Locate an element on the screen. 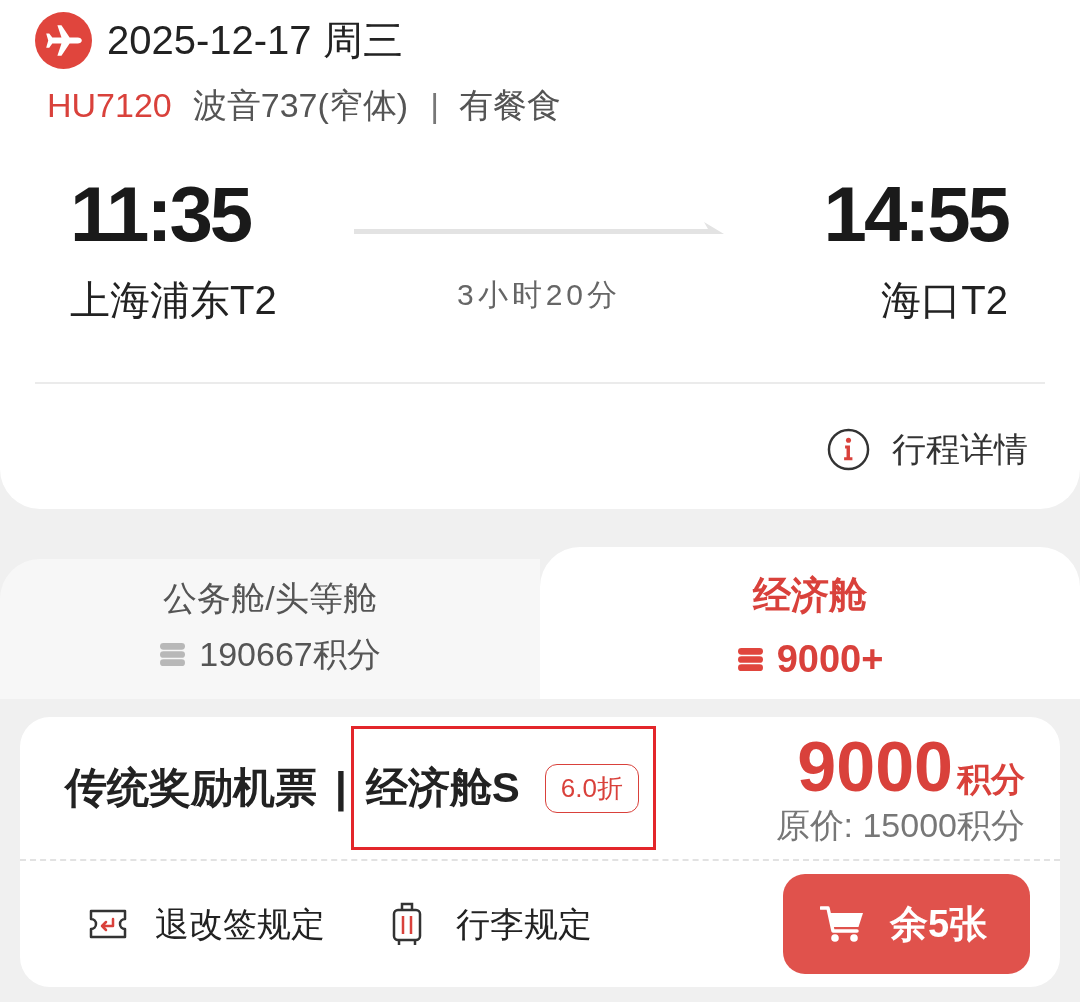 The height and width of the screenshot is (1002, 1080). points-amount: 190667积分 is located at coordinates (290, 654).